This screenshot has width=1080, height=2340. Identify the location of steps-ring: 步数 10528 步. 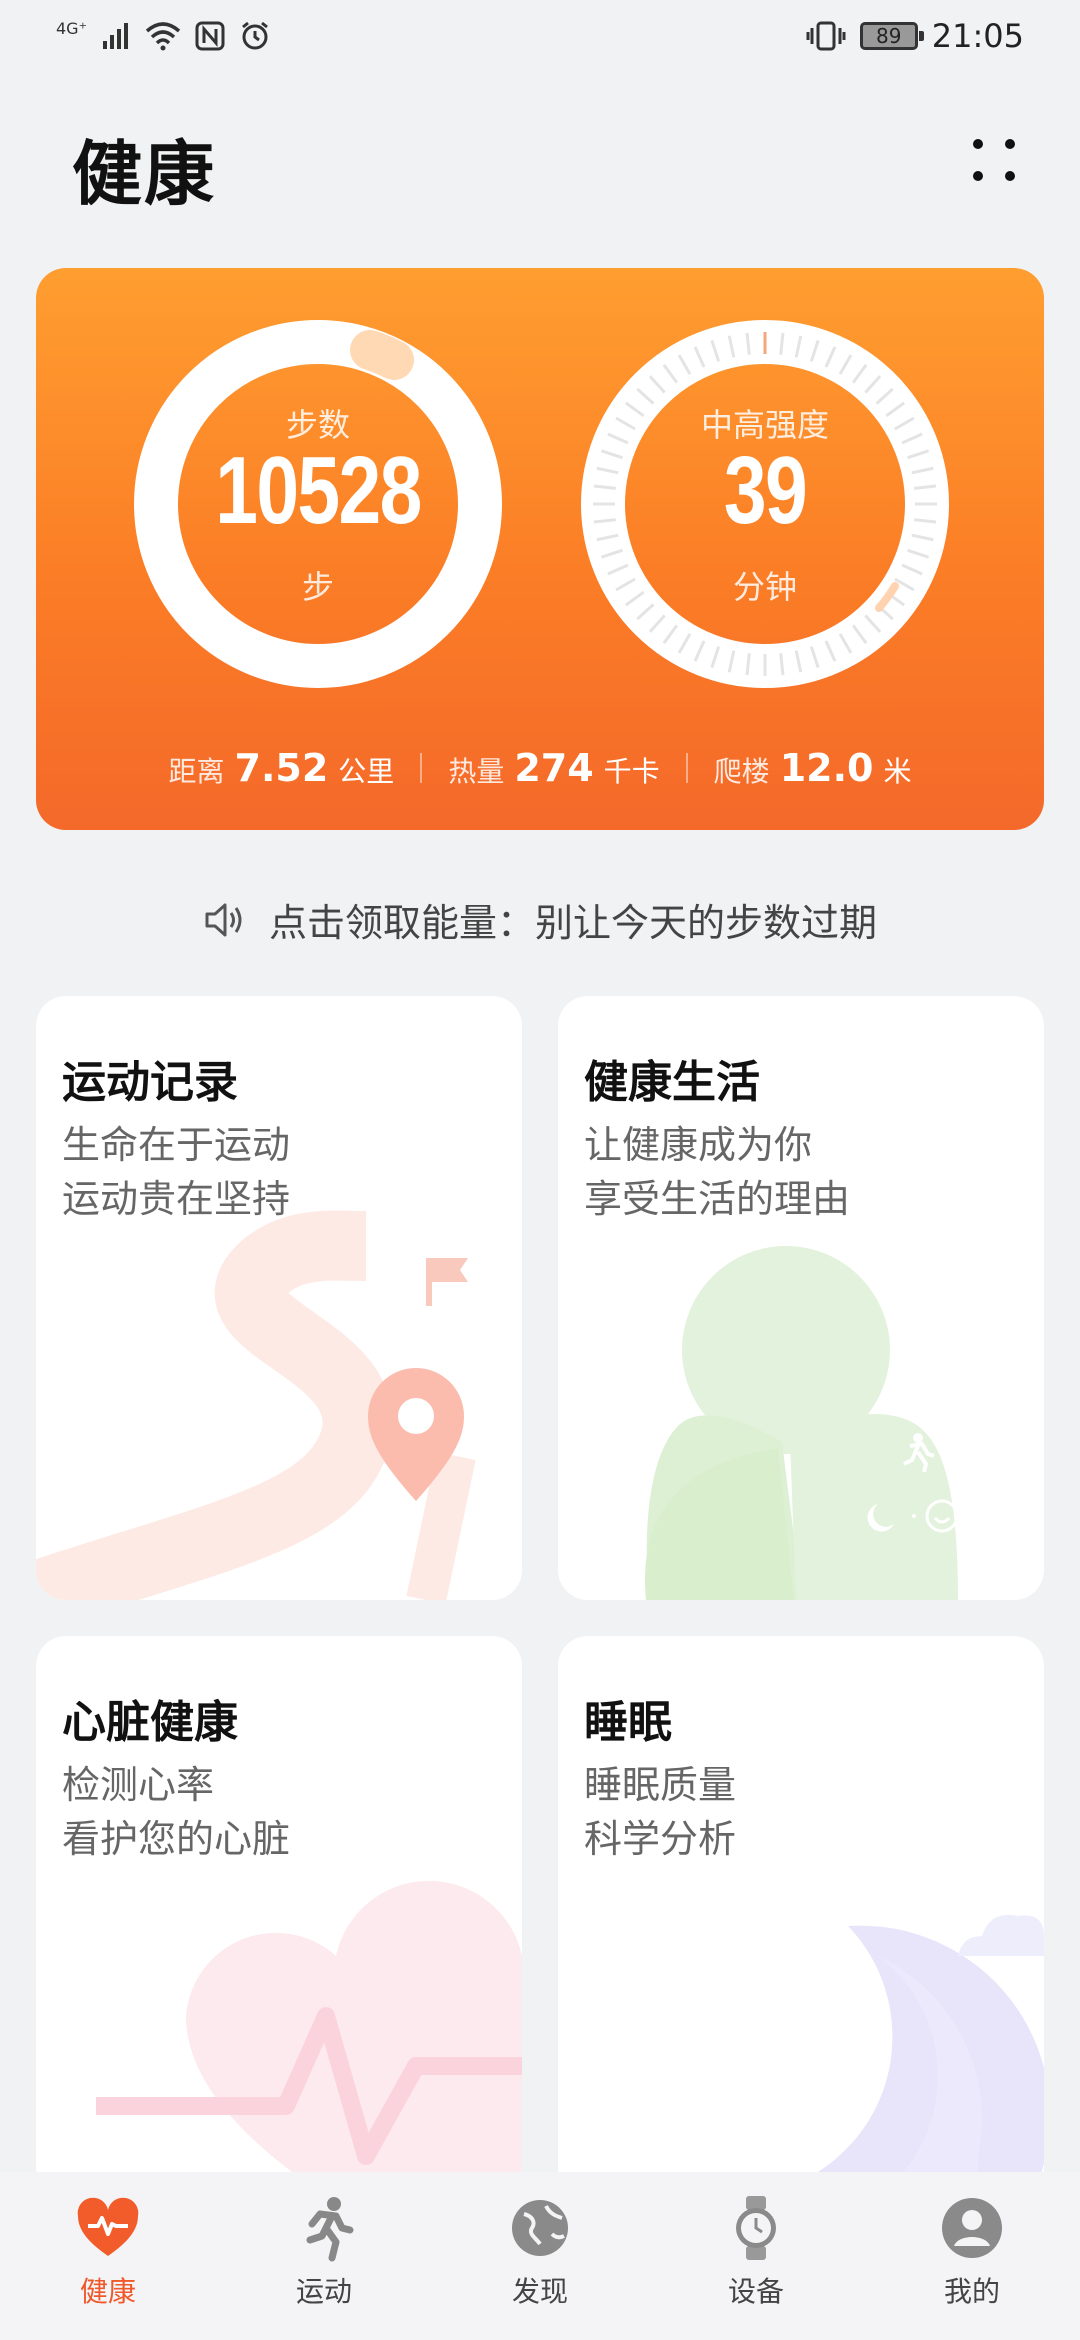
(318, 504).